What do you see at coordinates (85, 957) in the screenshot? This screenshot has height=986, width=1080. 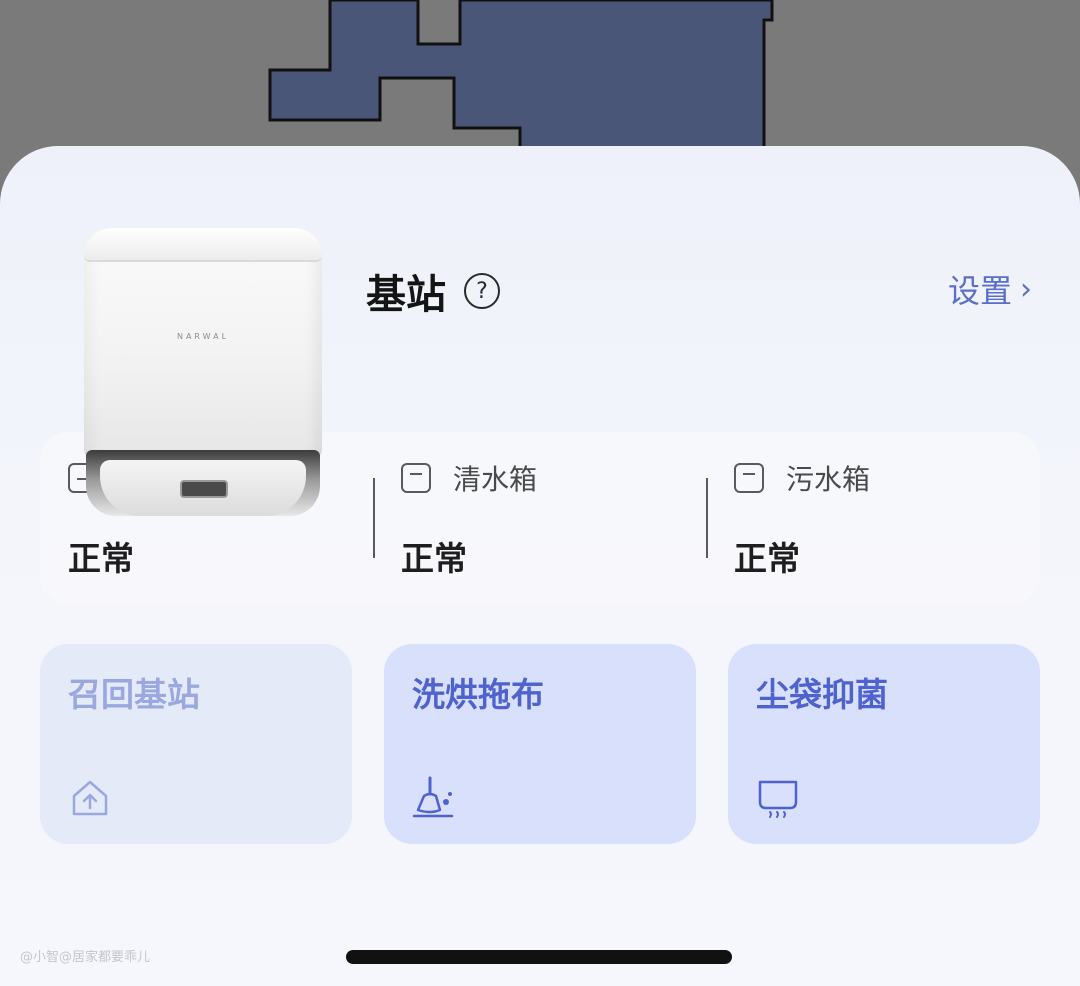 I see `watermark: @小智@居家都要乖儿` at bounding box center [85, 957].